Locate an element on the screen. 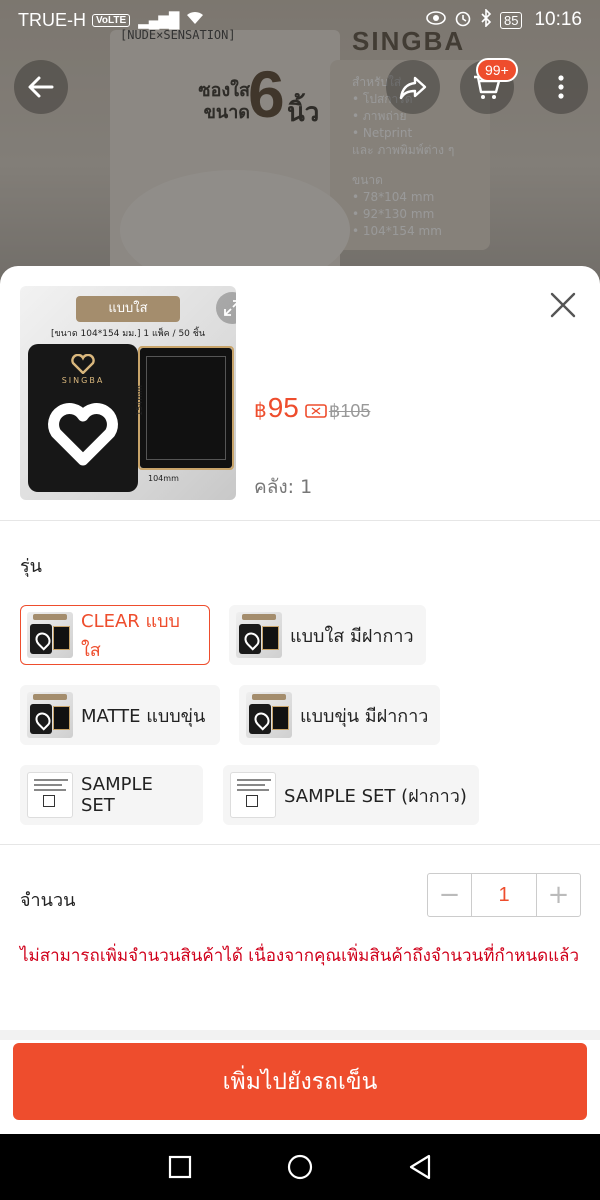 The height and width of the screenshot is (1200, 600). sleeve-image is located at coordinates (186, 408).